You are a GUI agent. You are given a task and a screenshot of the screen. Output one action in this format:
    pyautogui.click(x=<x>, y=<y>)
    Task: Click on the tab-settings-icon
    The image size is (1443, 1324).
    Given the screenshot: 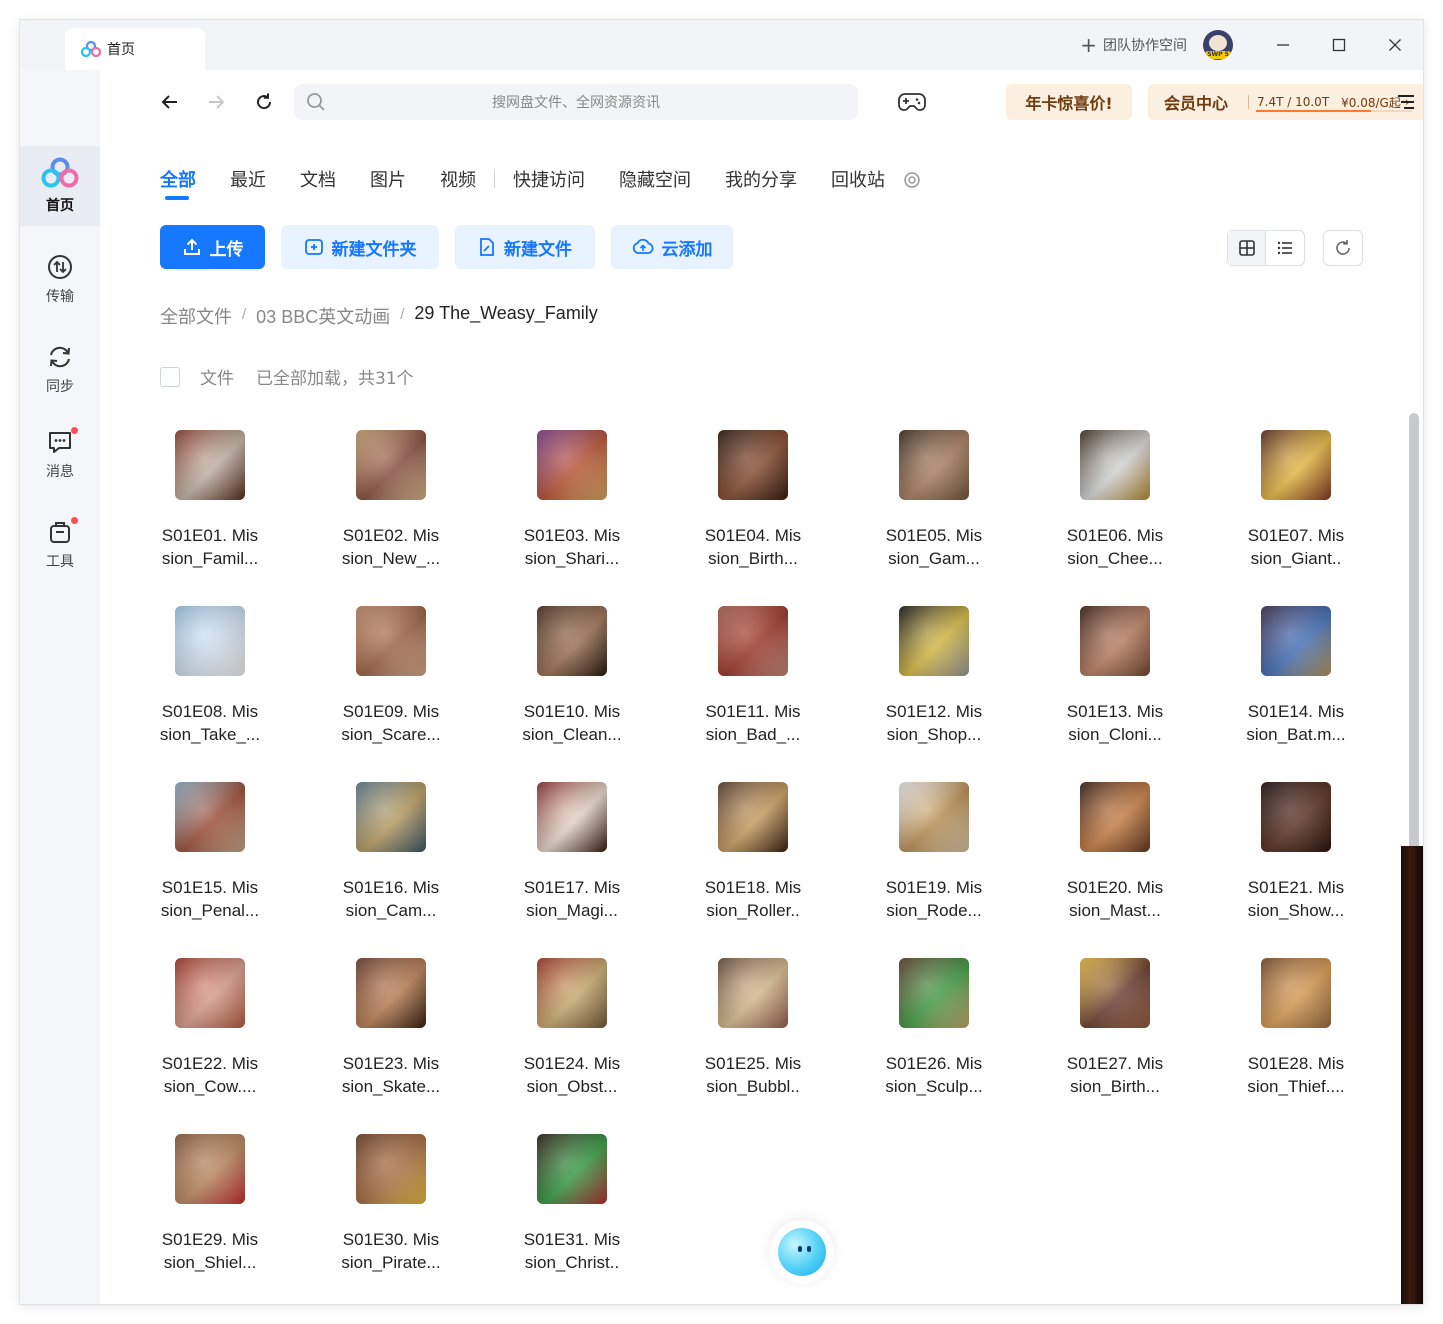 What is the action you would take?
    pyautogui.click(x=912, y=180)
    